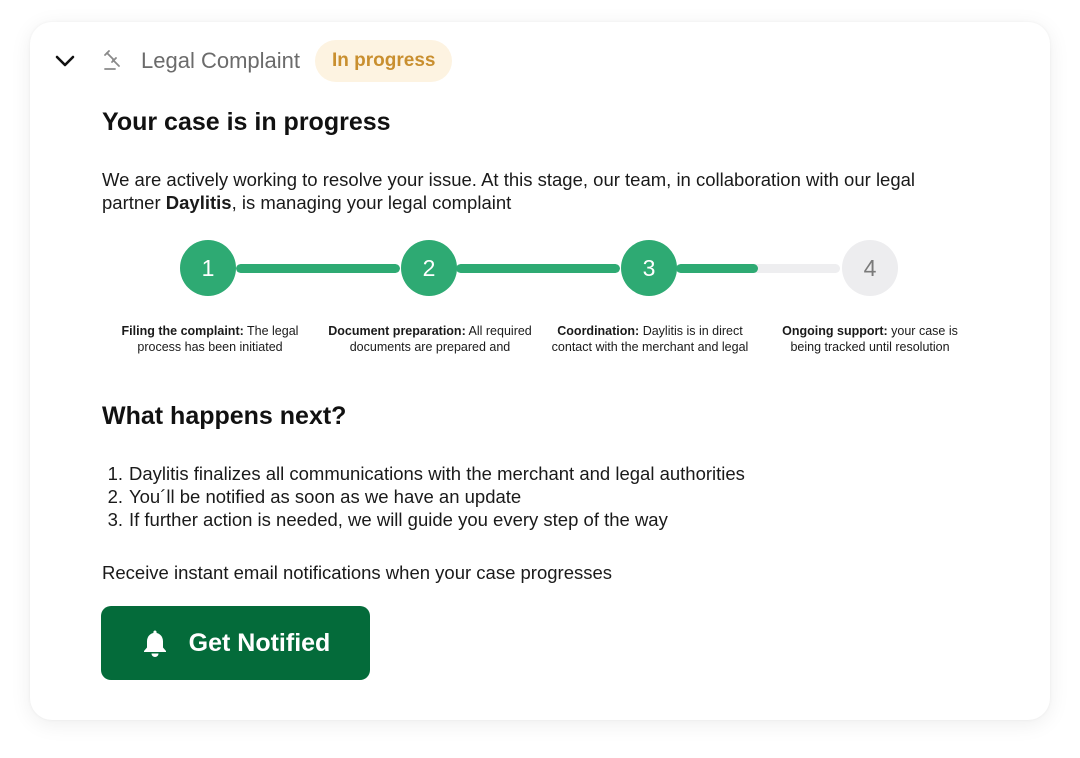  What do you see at coordinates (649, 268) in the screenshot?
I see `step-circle-3: 3` at bounding box center [649, 268].